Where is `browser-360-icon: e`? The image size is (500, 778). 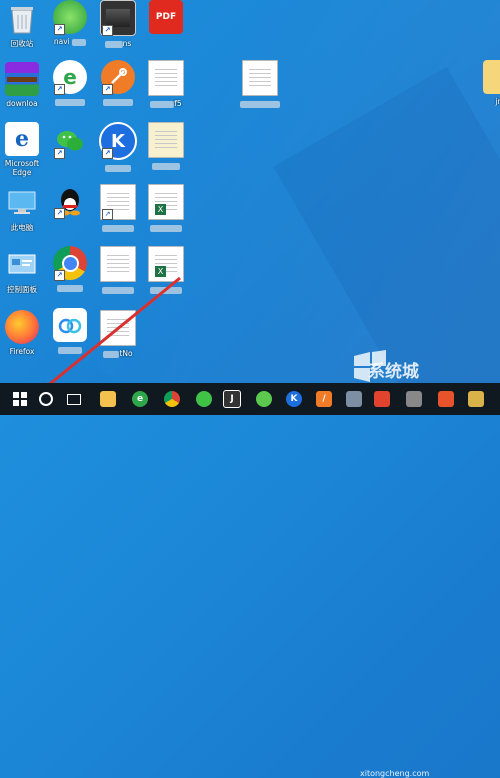
browser-360-icon: e is located at coordinates (140, 399).